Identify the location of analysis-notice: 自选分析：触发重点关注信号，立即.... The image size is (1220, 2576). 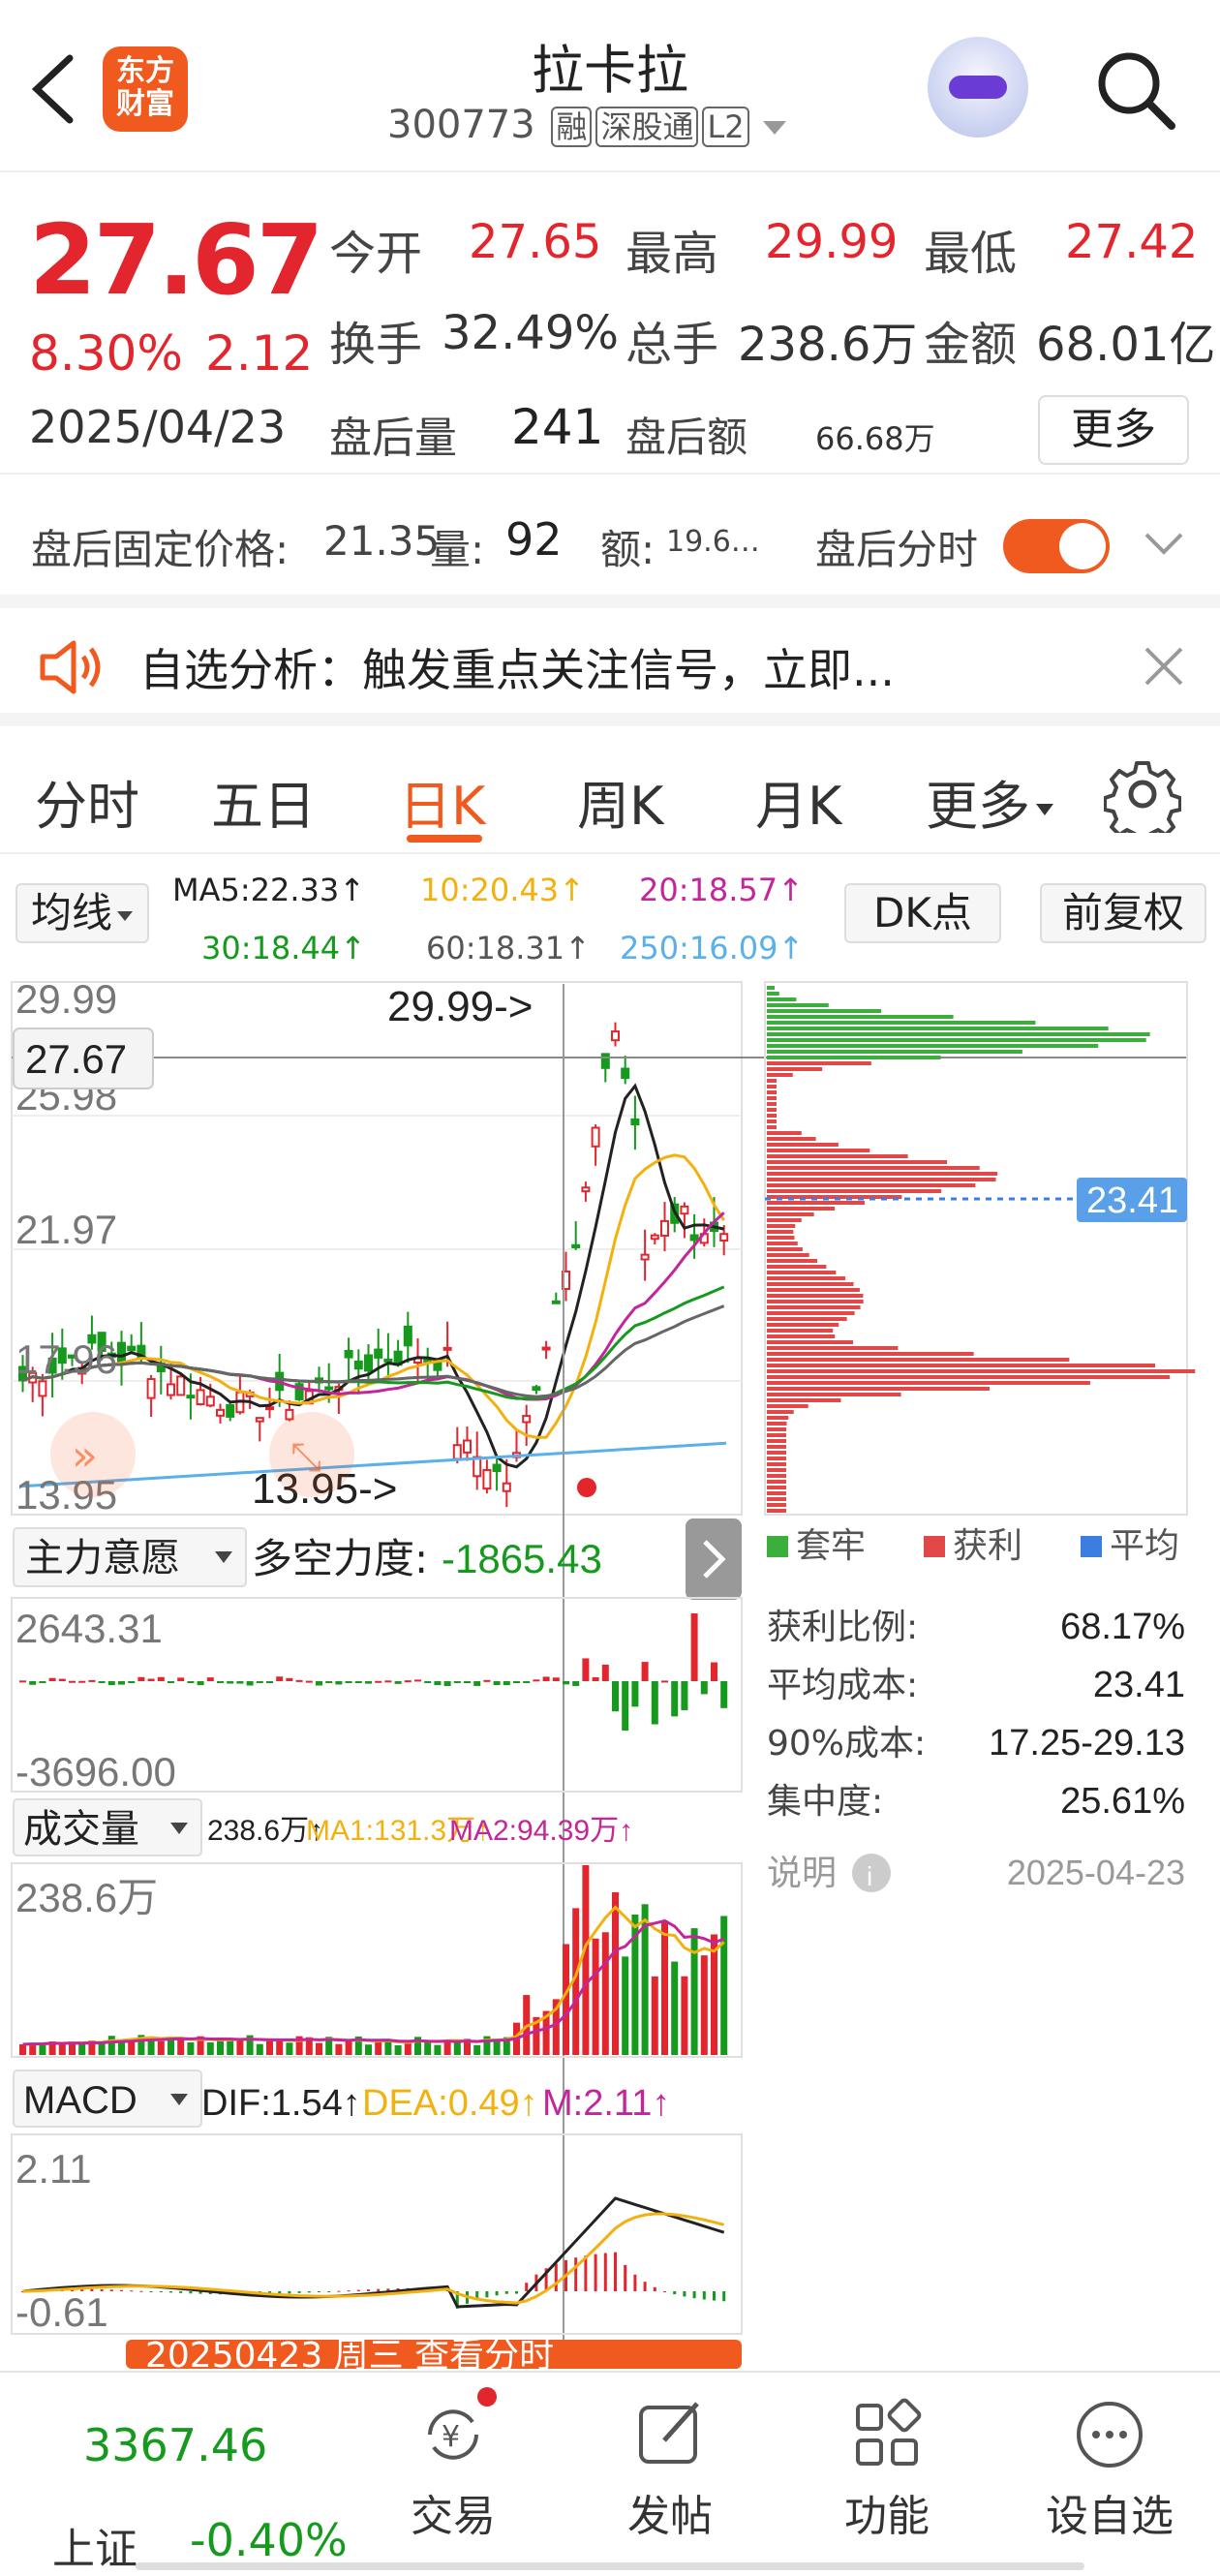
(610, 660).